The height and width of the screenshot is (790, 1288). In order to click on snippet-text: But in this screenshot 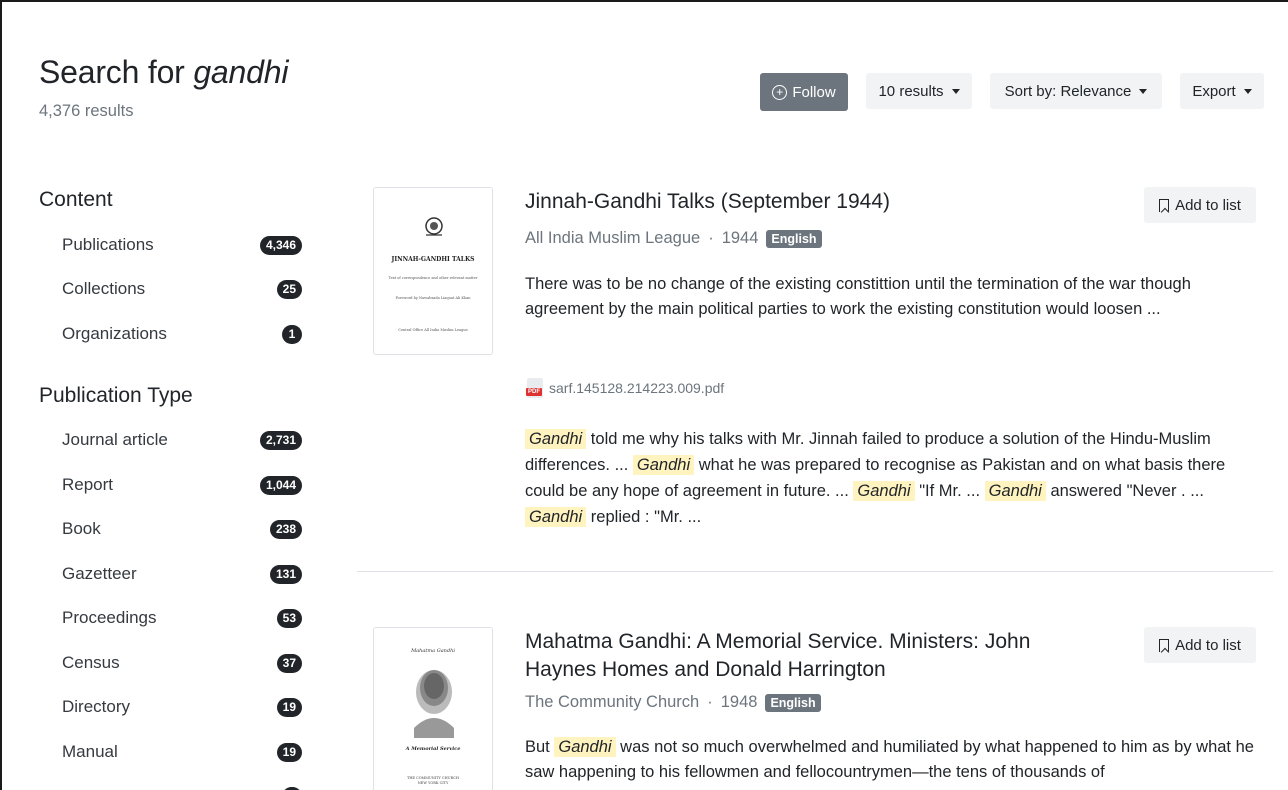, I will do `click(540, 747)`.